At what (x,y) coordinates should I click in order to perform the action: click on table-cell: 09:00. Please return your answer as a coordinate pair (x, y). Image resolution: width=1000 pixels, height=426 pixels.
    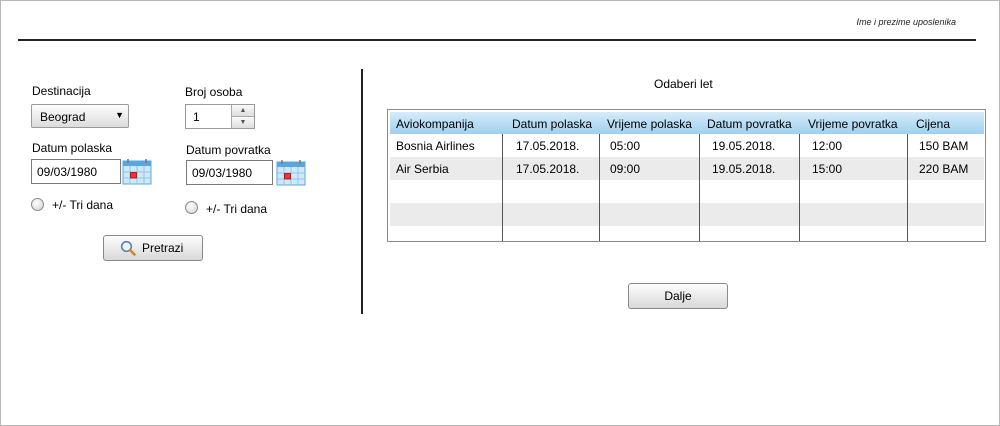
    Looking at the image, I should click on (625, 169).